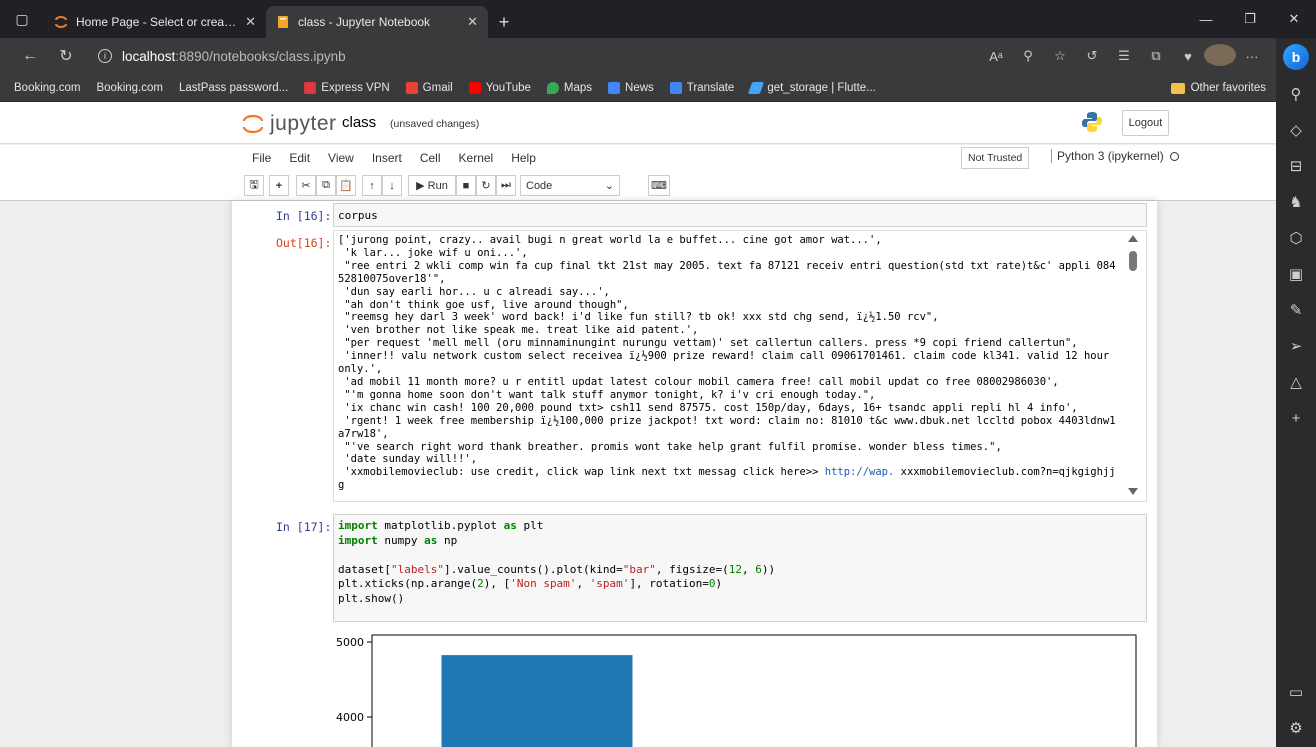  What do you see at coordinates (995, 158) in the screenshot?
I see `trust-button: Not Trusted` at bounding box center [995, 158].